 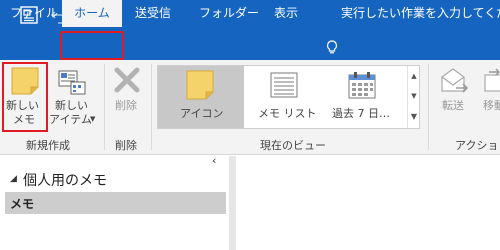 What do you see at coordinates (92, 13) in the screenshot?
I see `tab-home: ホーム` at bounding box center [92, 13].